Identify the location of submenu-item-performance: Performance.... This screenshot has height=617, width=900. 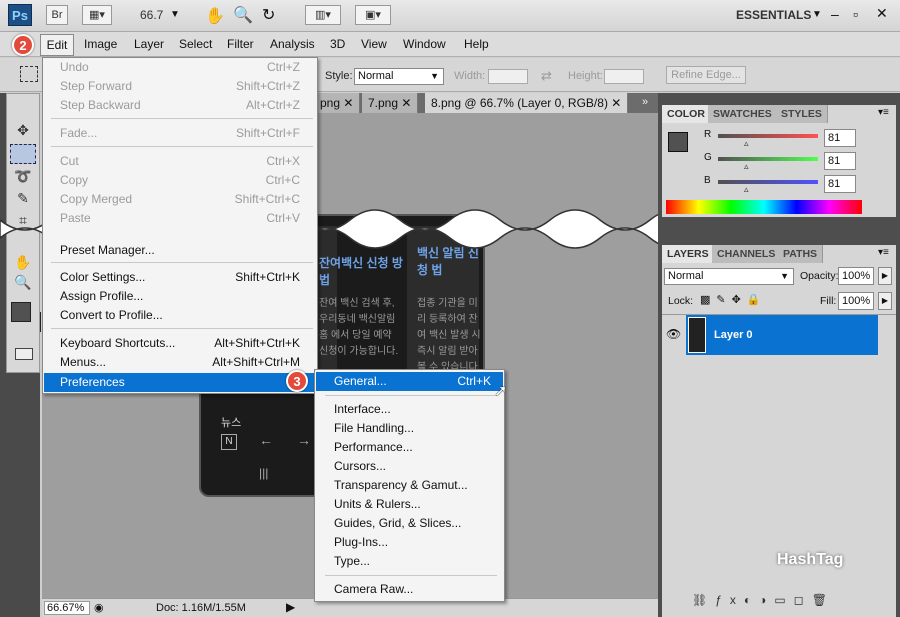
(409, 447).